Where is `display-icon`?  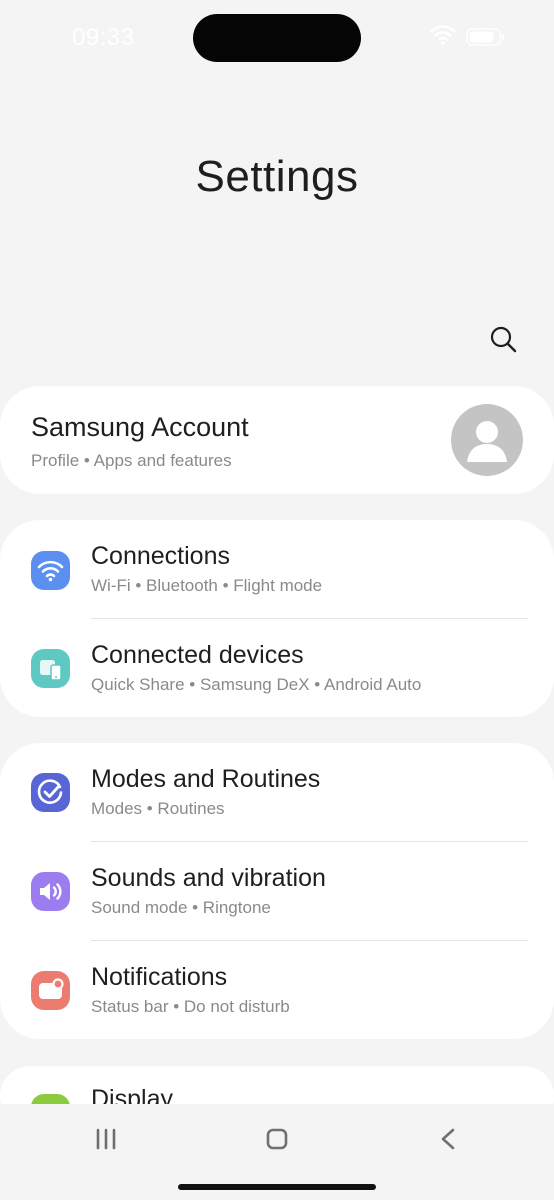 display-icon is located at coordinates (50, 1099).